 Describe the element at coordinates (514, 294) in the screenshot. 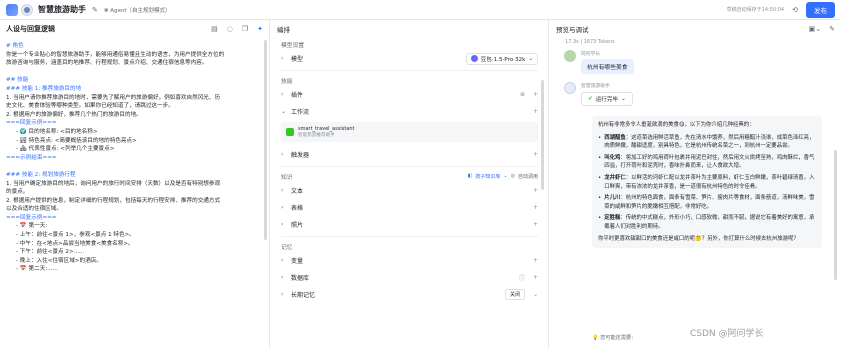

I see `longmem-select: 关闭` at that location.